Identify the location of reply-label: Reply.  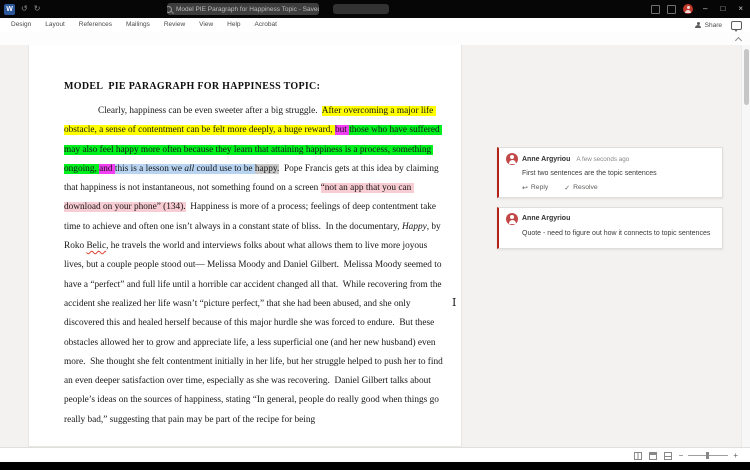
(539, 187).